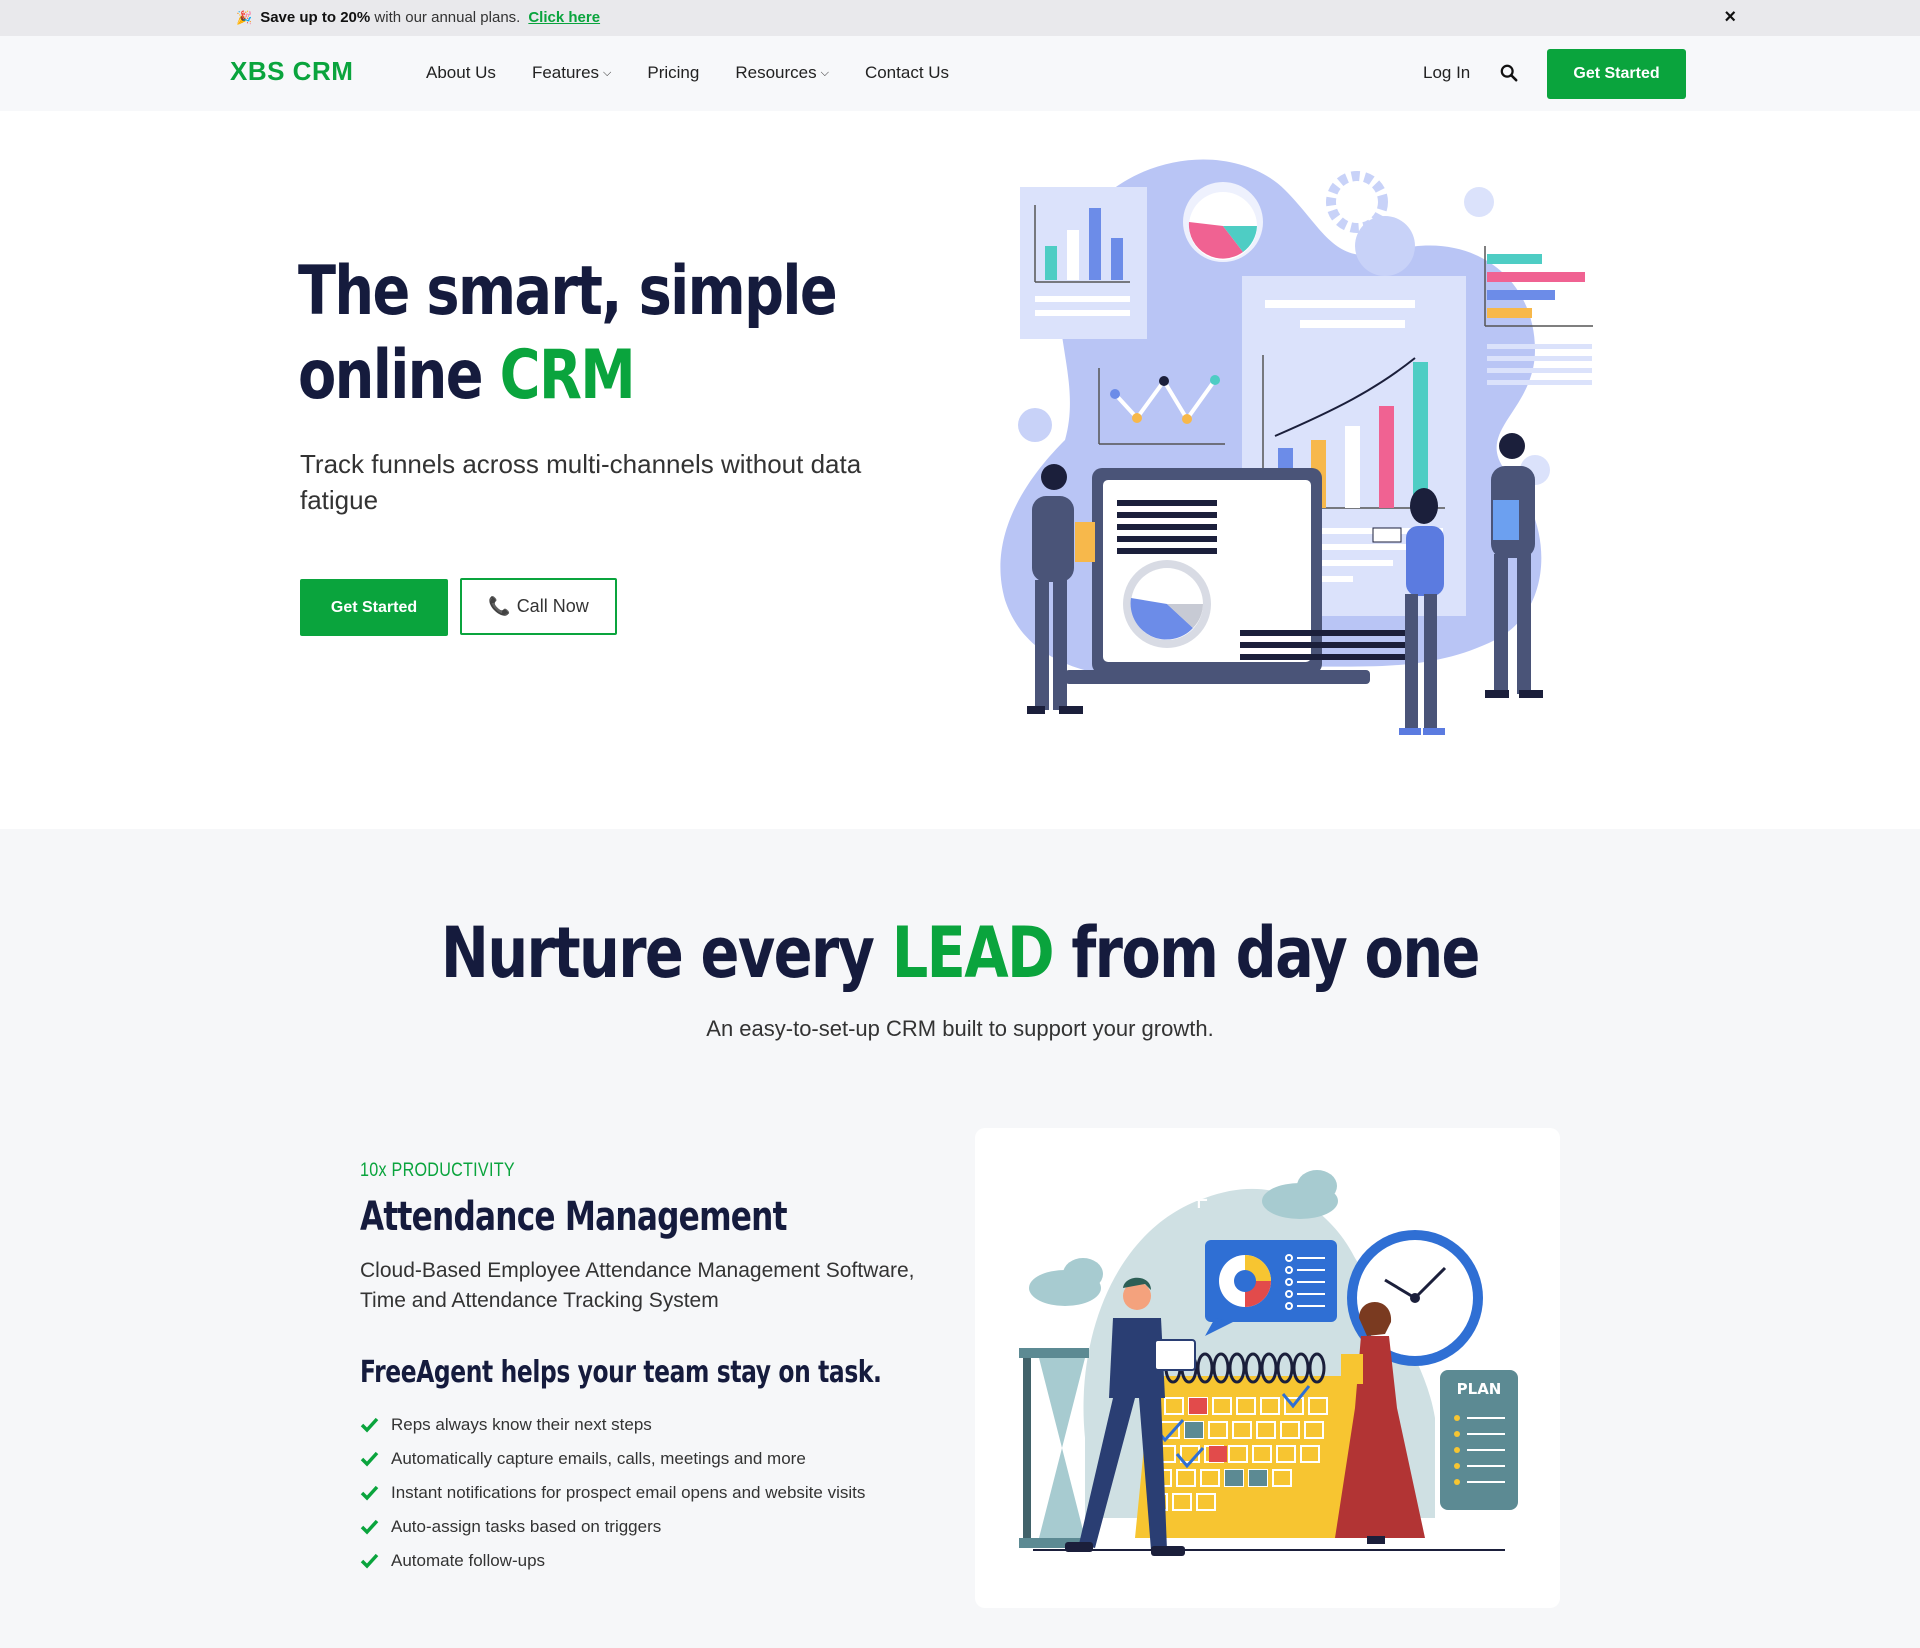 This screenshot has height=1648, width=1920. I want to click on announcement-text: Save up to 20% with our annual plans., so click(390, 17).